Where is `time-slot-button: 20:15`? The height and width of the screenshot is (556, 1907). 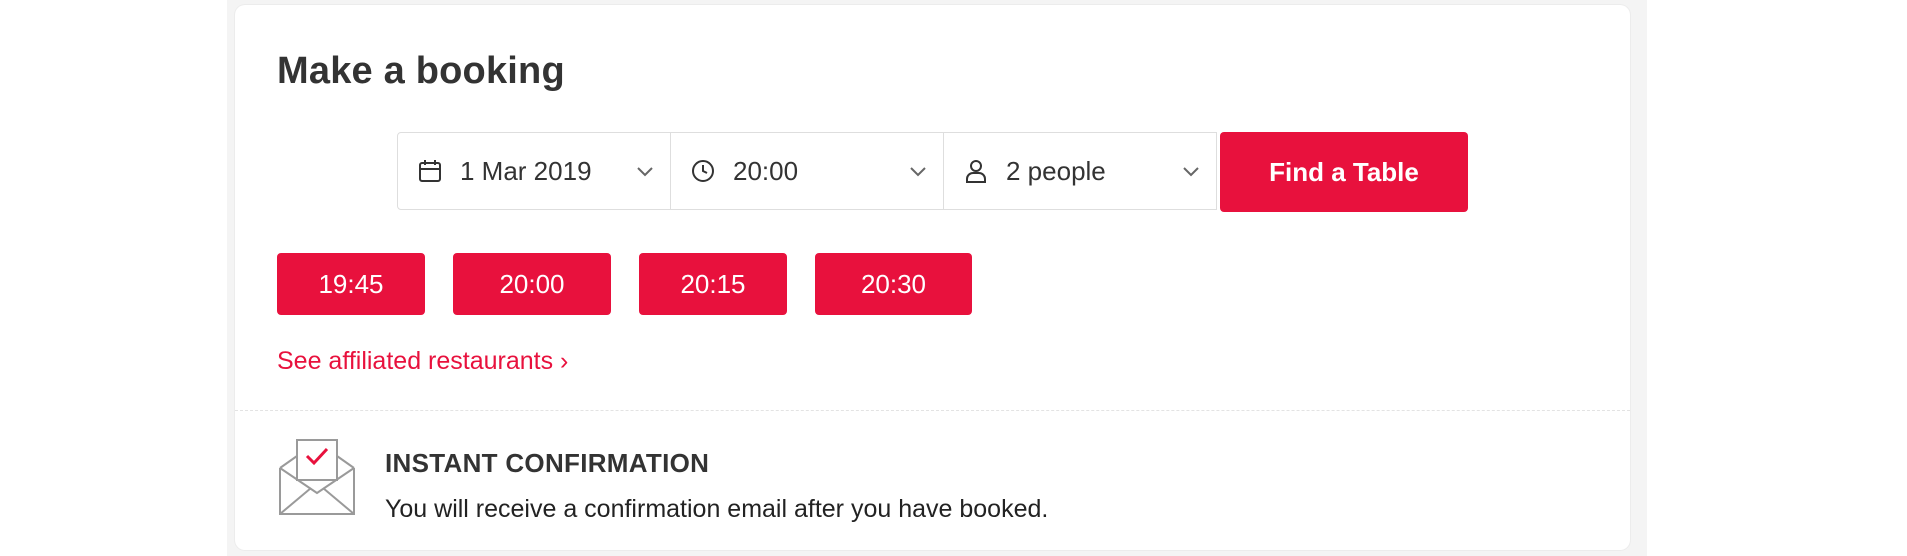
time-slot-button: 20:15 is located at coordinates (713, 284).